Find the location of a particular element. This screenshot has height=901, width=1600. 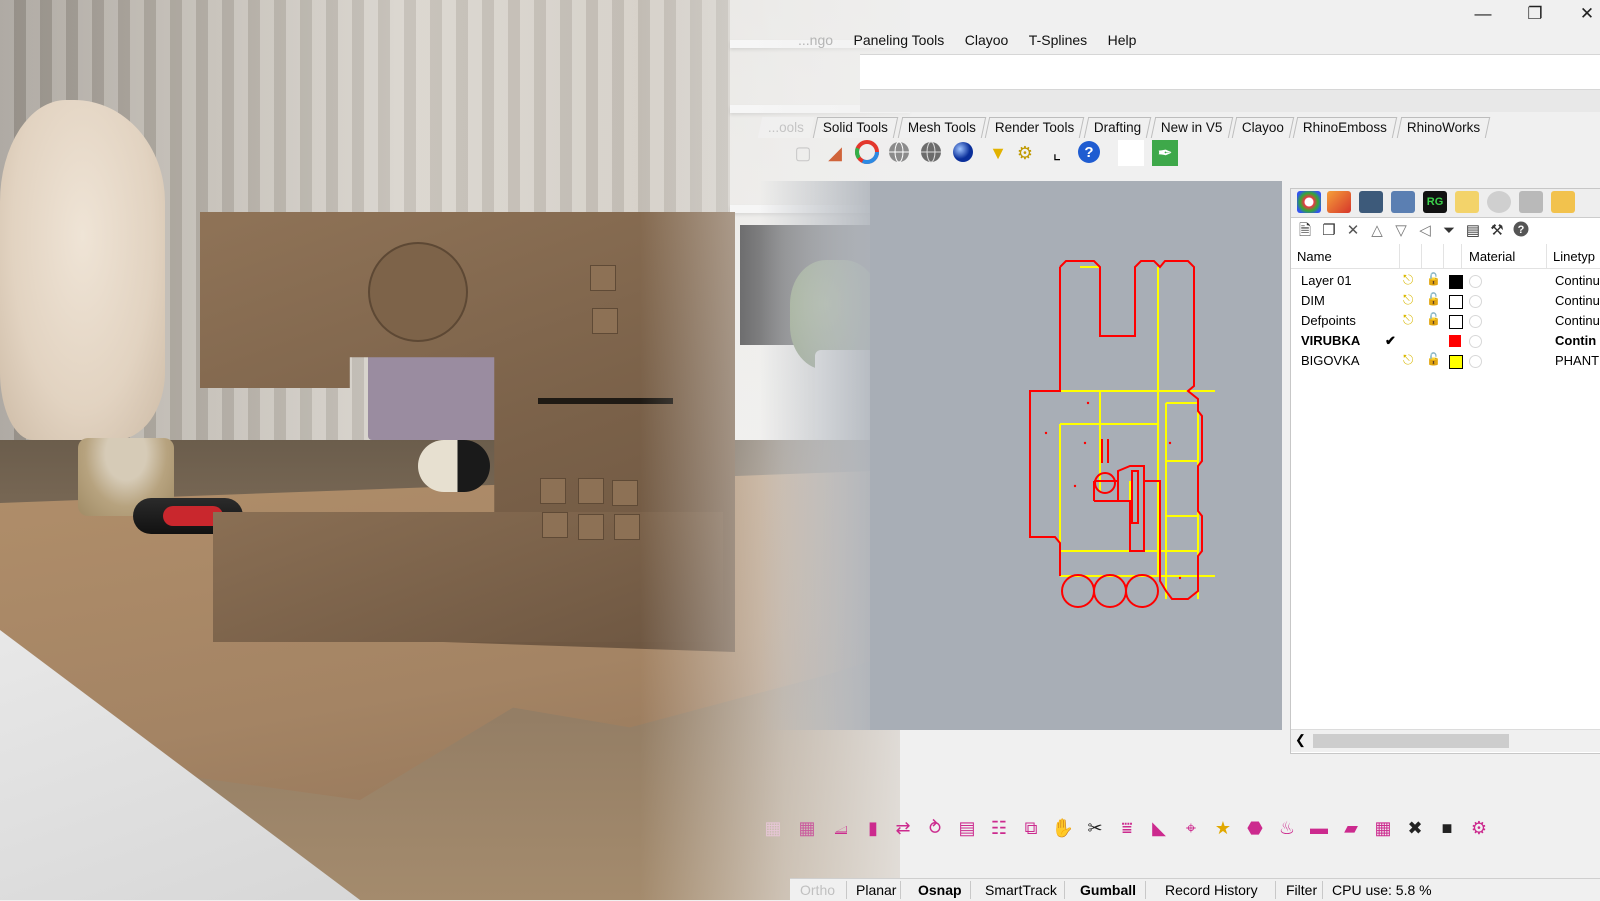

column-linetype: Linetyp is located at coordinates (1574, 256).